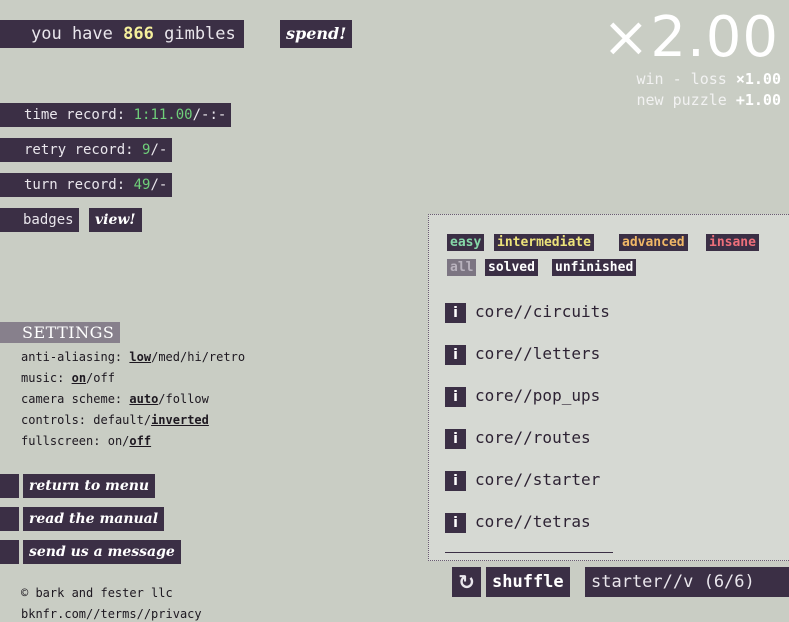 Image resolution: width=789 pixels, height=622 pixels. I want to click on puzzle-item: i core//circuits, so click(527, 312).